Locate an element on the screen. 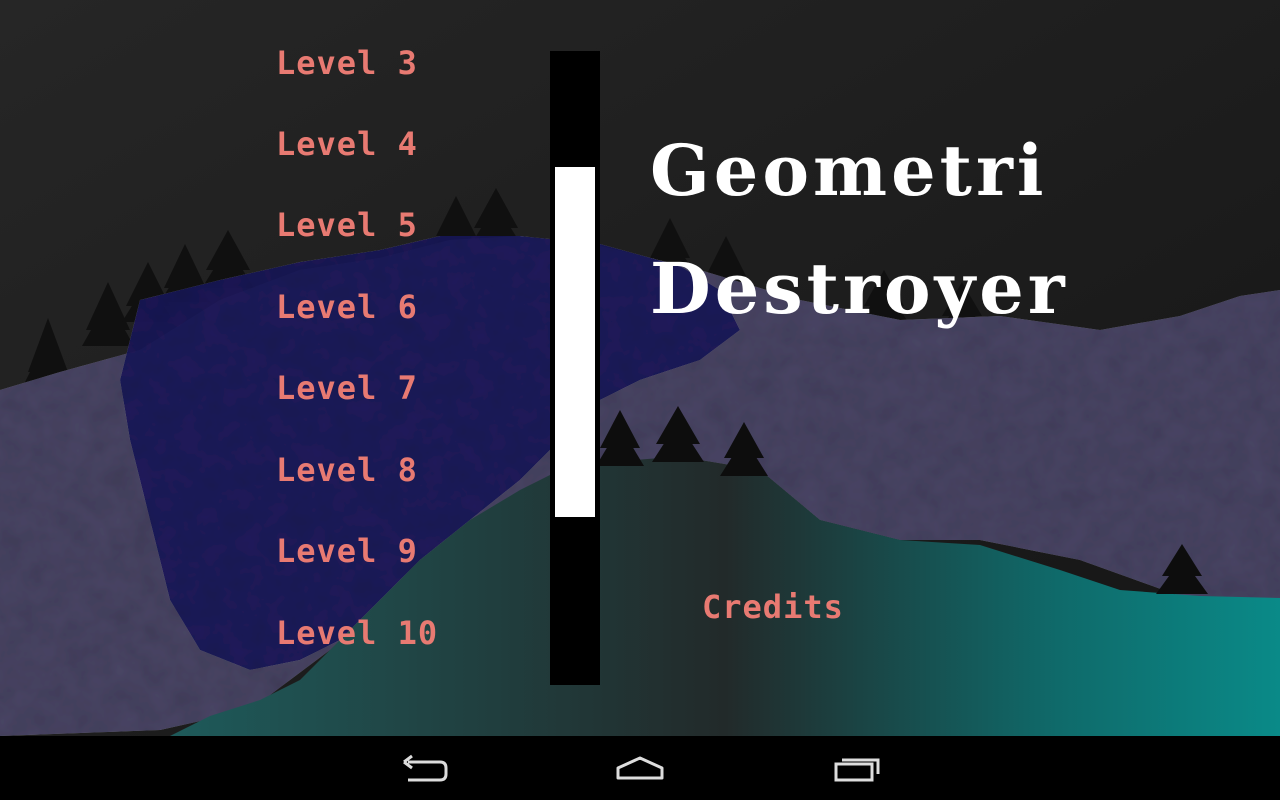  back-button is located at coordinates (424, 768).